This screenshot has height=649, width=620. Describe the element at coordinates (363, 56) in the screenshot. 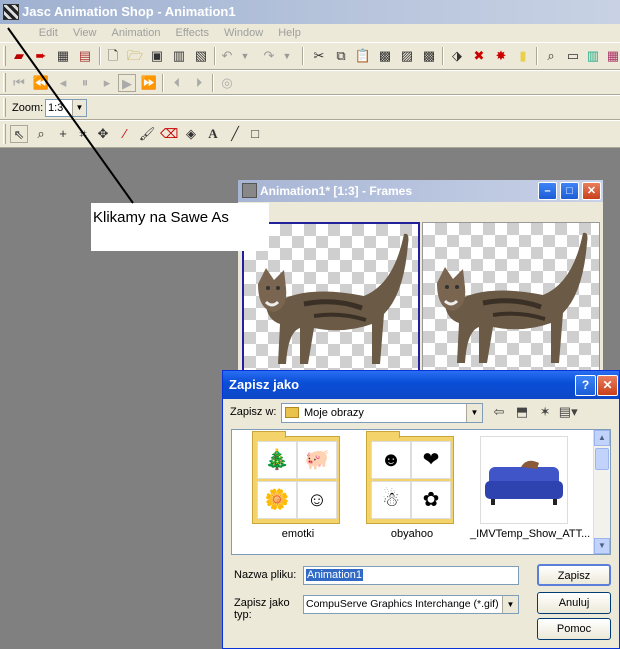

I see `paste-icon: 📋` at that location.